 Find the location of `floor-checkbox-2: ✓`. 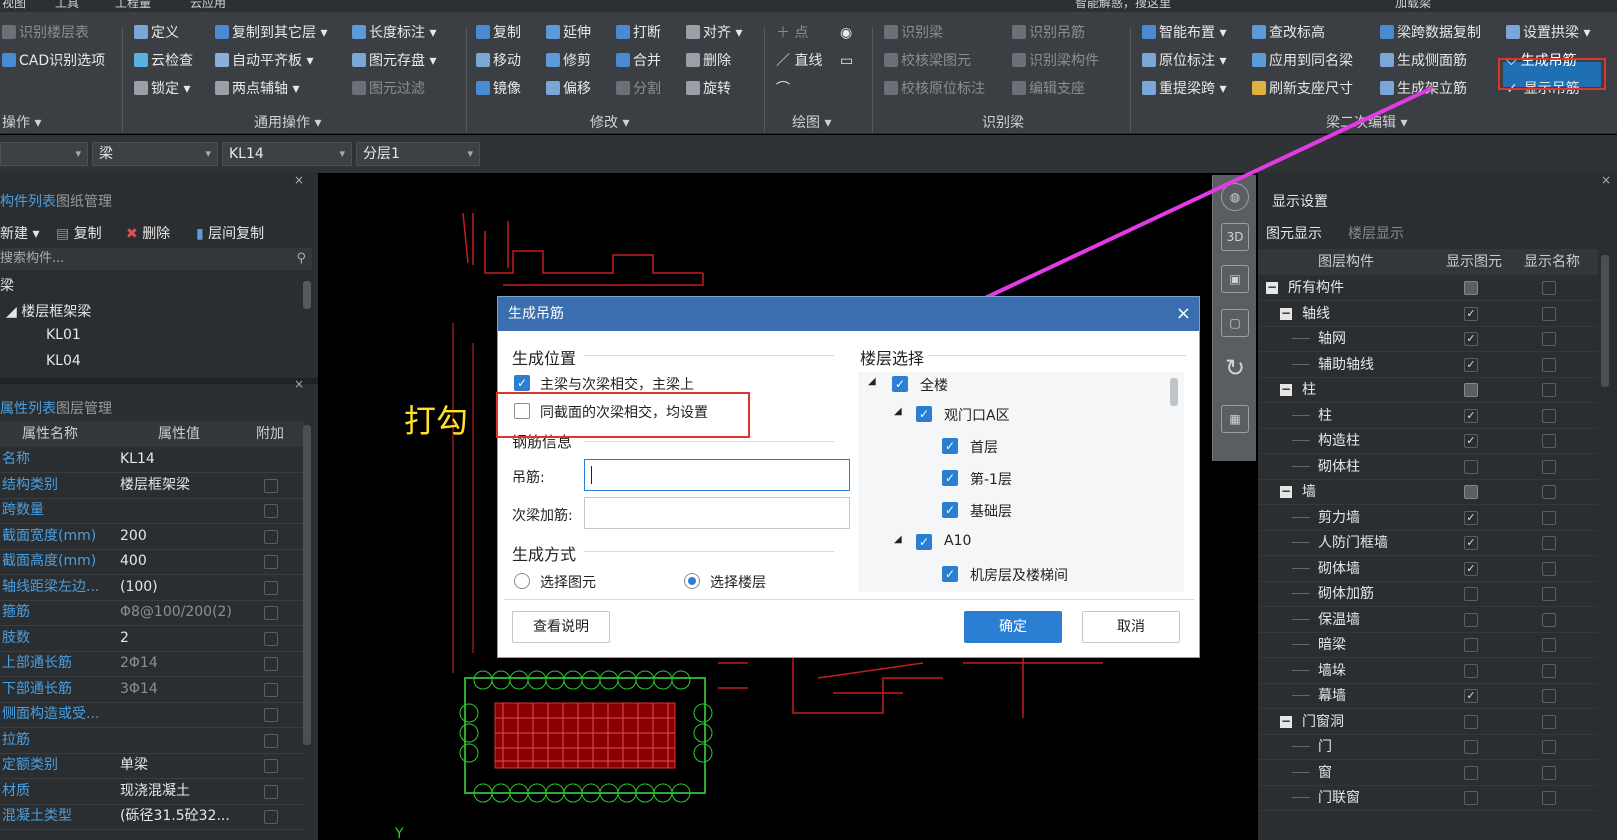

floor-checkbox-2: ✓ is located at coordinates (950, 478).